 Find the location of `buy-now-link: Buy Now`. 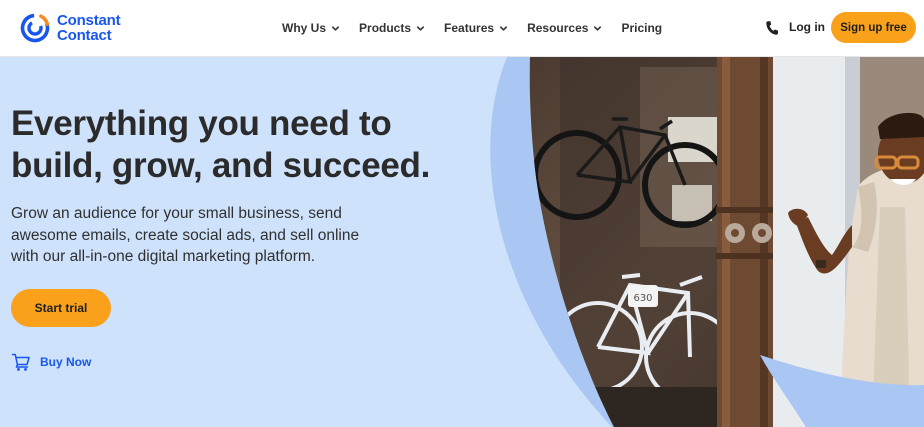

buy-now-link: Buy Now is located at coordinates (51, 362).